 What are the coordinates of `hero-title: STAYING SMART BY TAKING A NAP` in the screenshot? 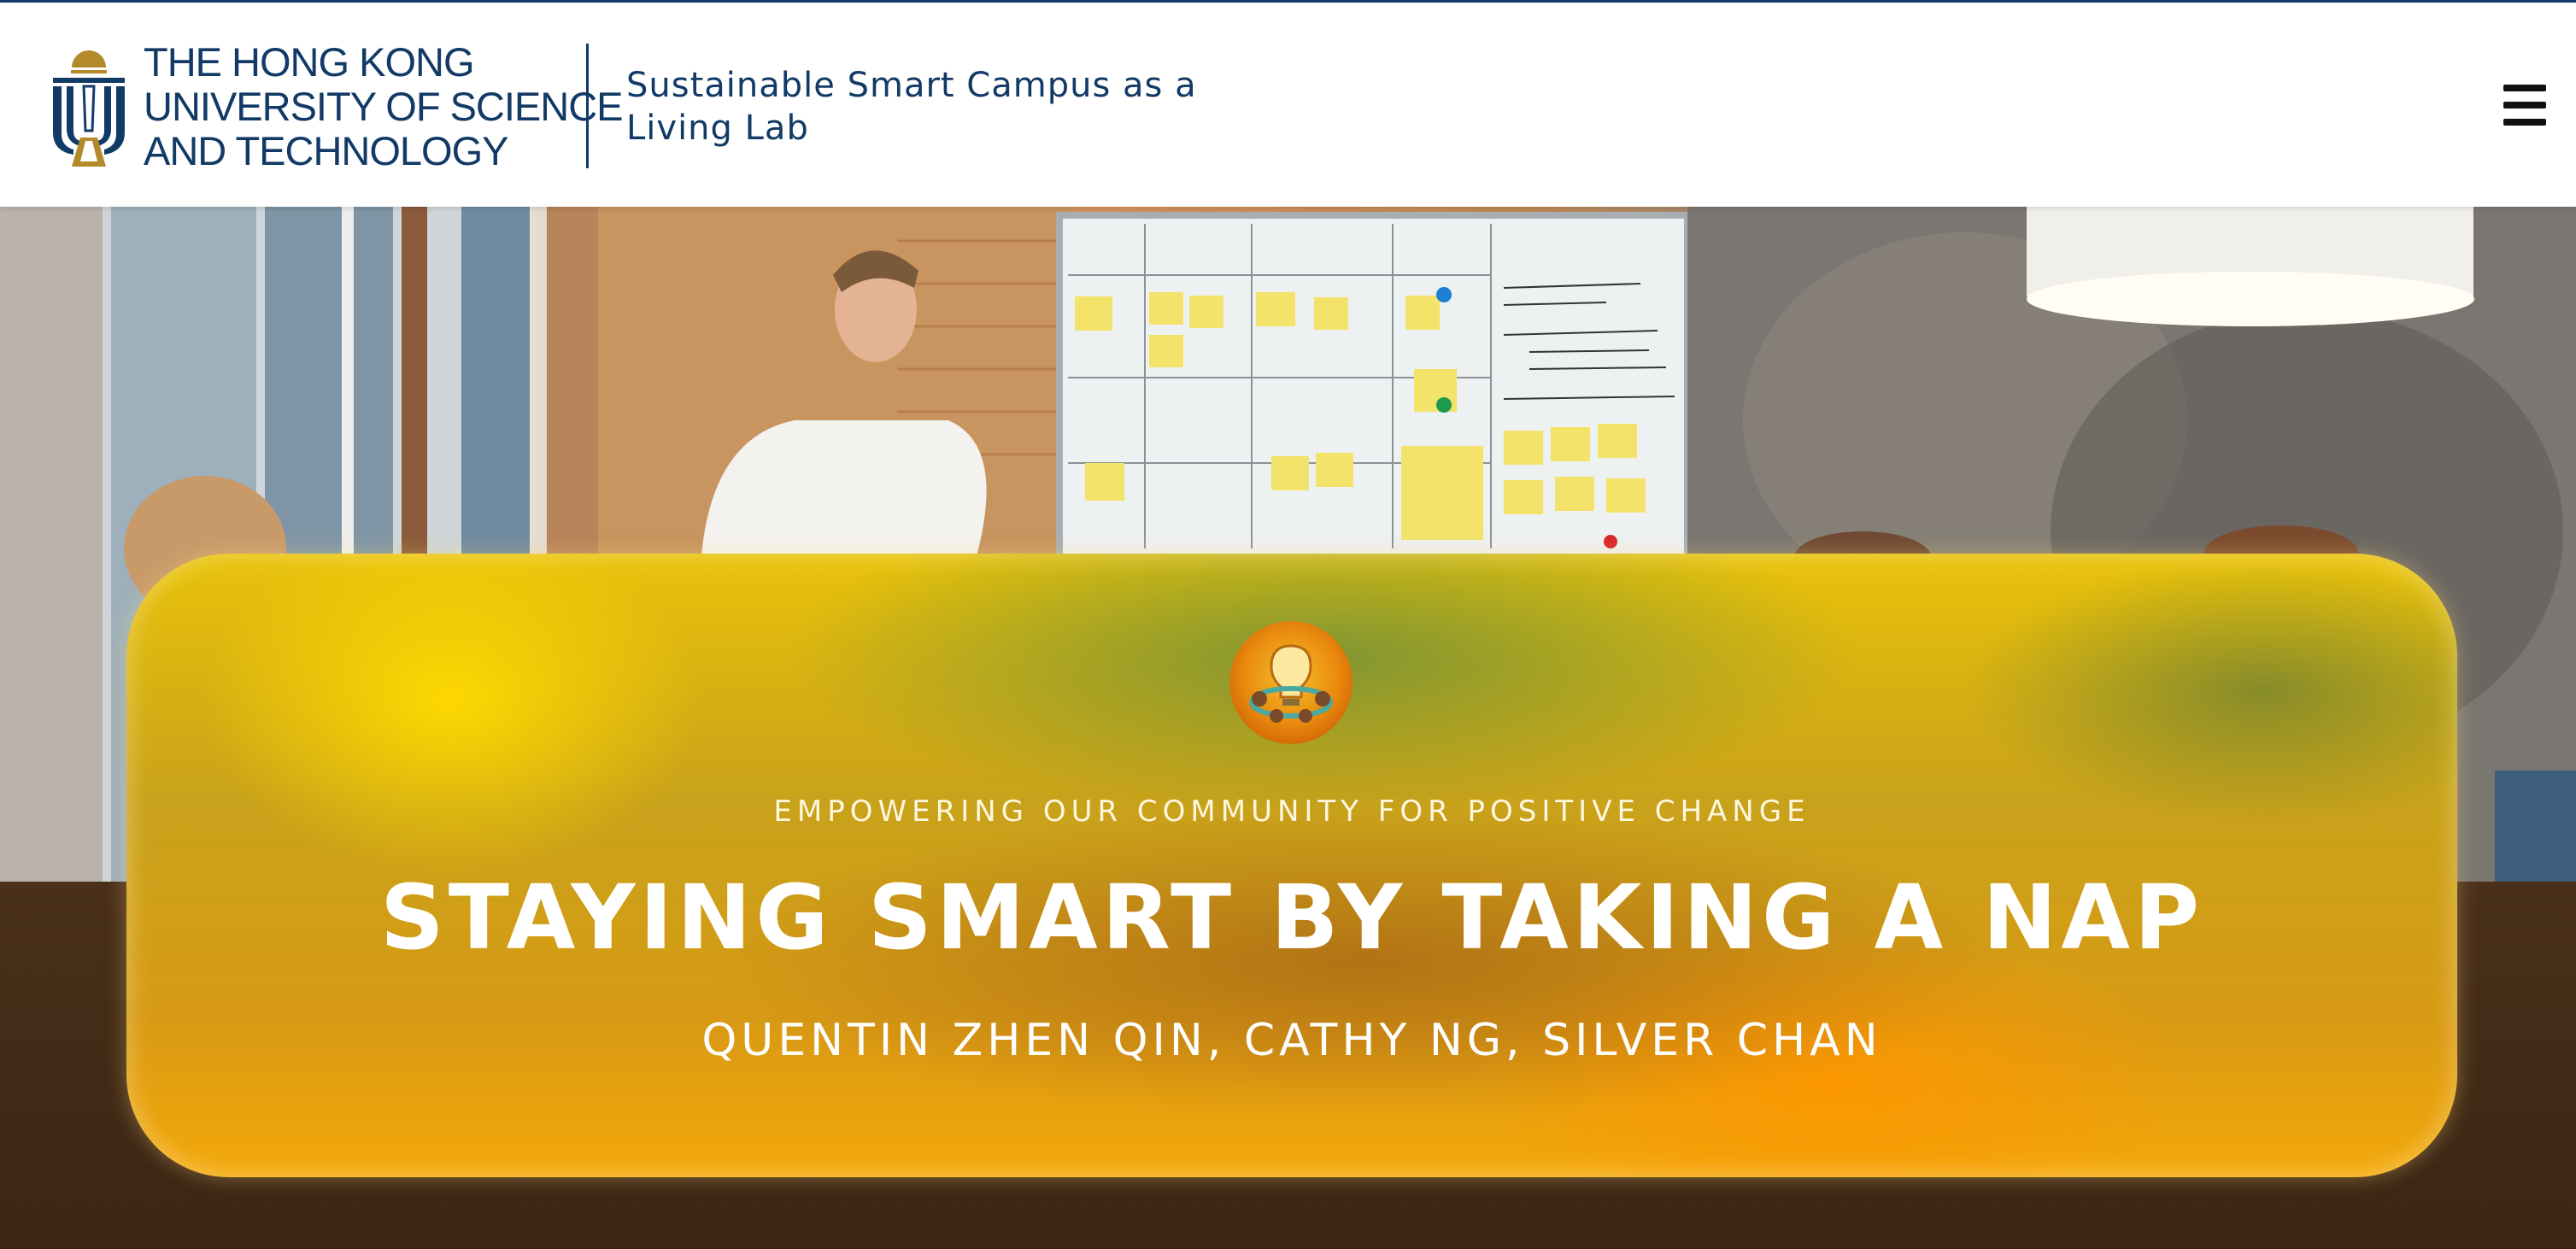 It's located at (1291, 918).